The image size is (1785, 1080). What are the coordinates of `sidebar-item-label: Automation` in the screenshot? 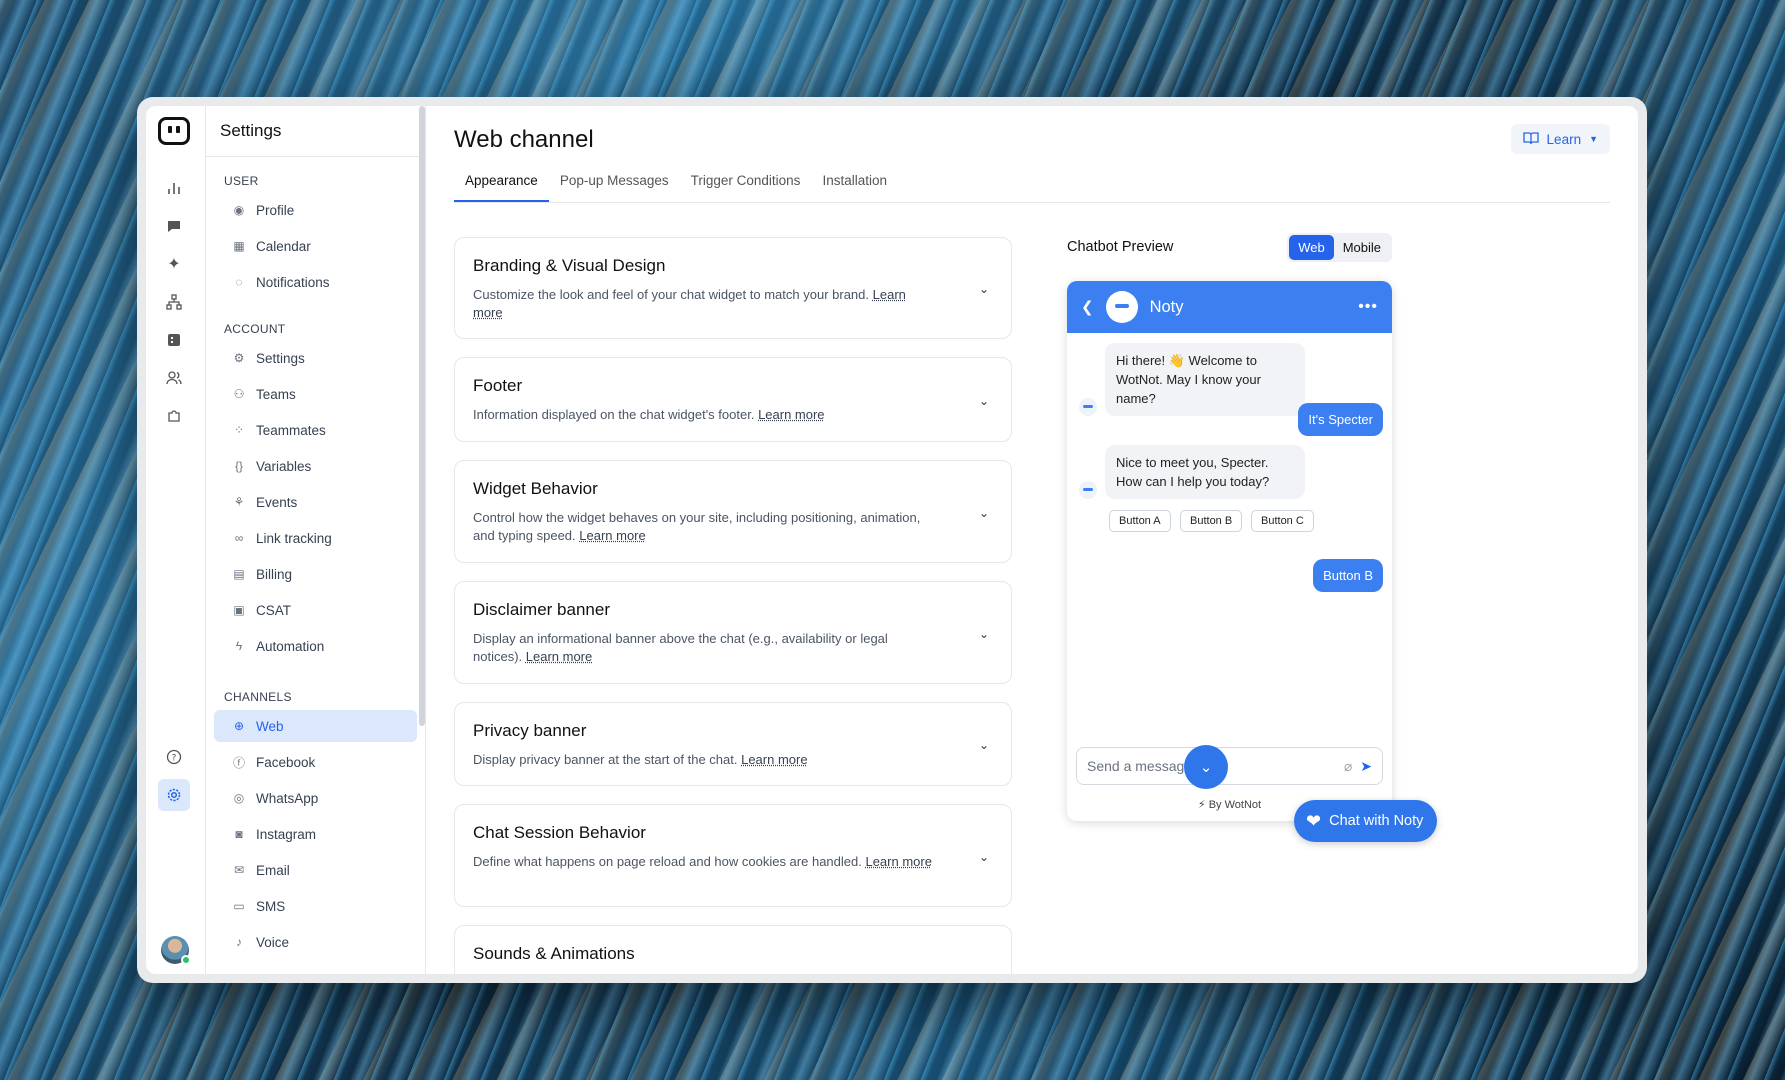 It's located at (290, 646).